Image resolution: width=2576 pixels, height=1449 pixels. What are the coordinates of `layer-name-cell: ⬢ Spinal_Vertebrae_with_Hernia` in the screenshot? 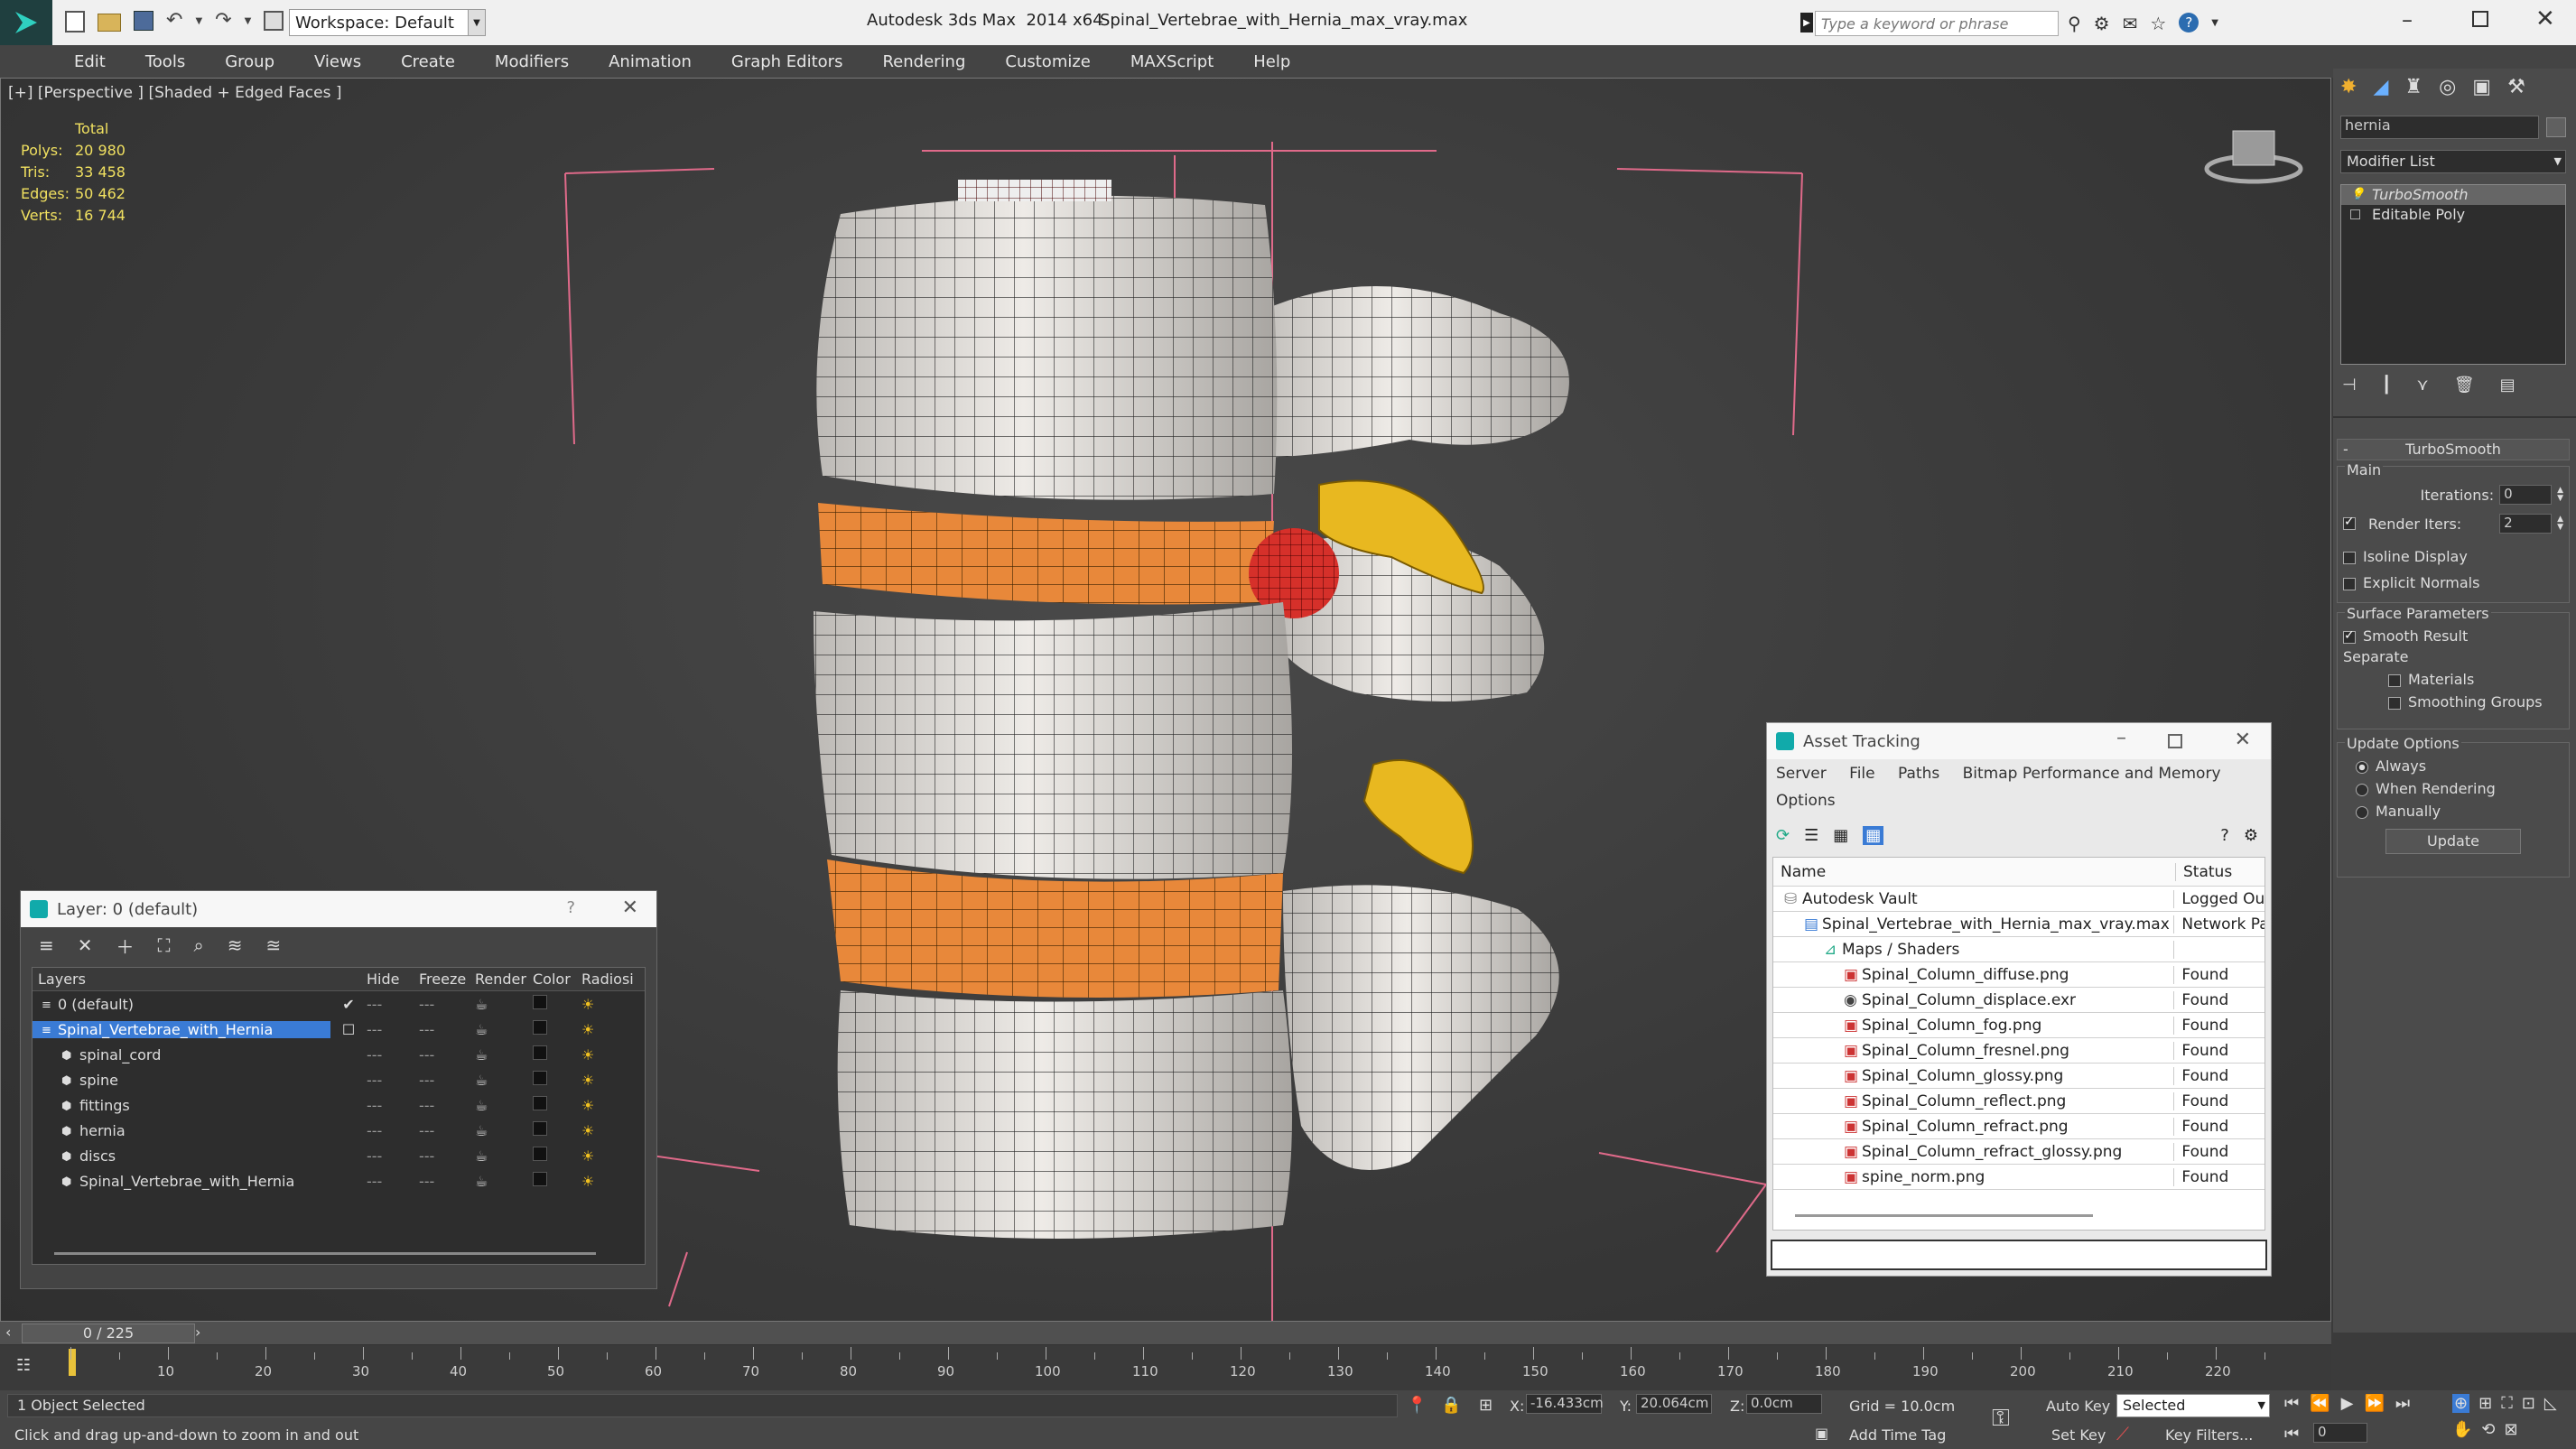 It's located at (181, 1181).